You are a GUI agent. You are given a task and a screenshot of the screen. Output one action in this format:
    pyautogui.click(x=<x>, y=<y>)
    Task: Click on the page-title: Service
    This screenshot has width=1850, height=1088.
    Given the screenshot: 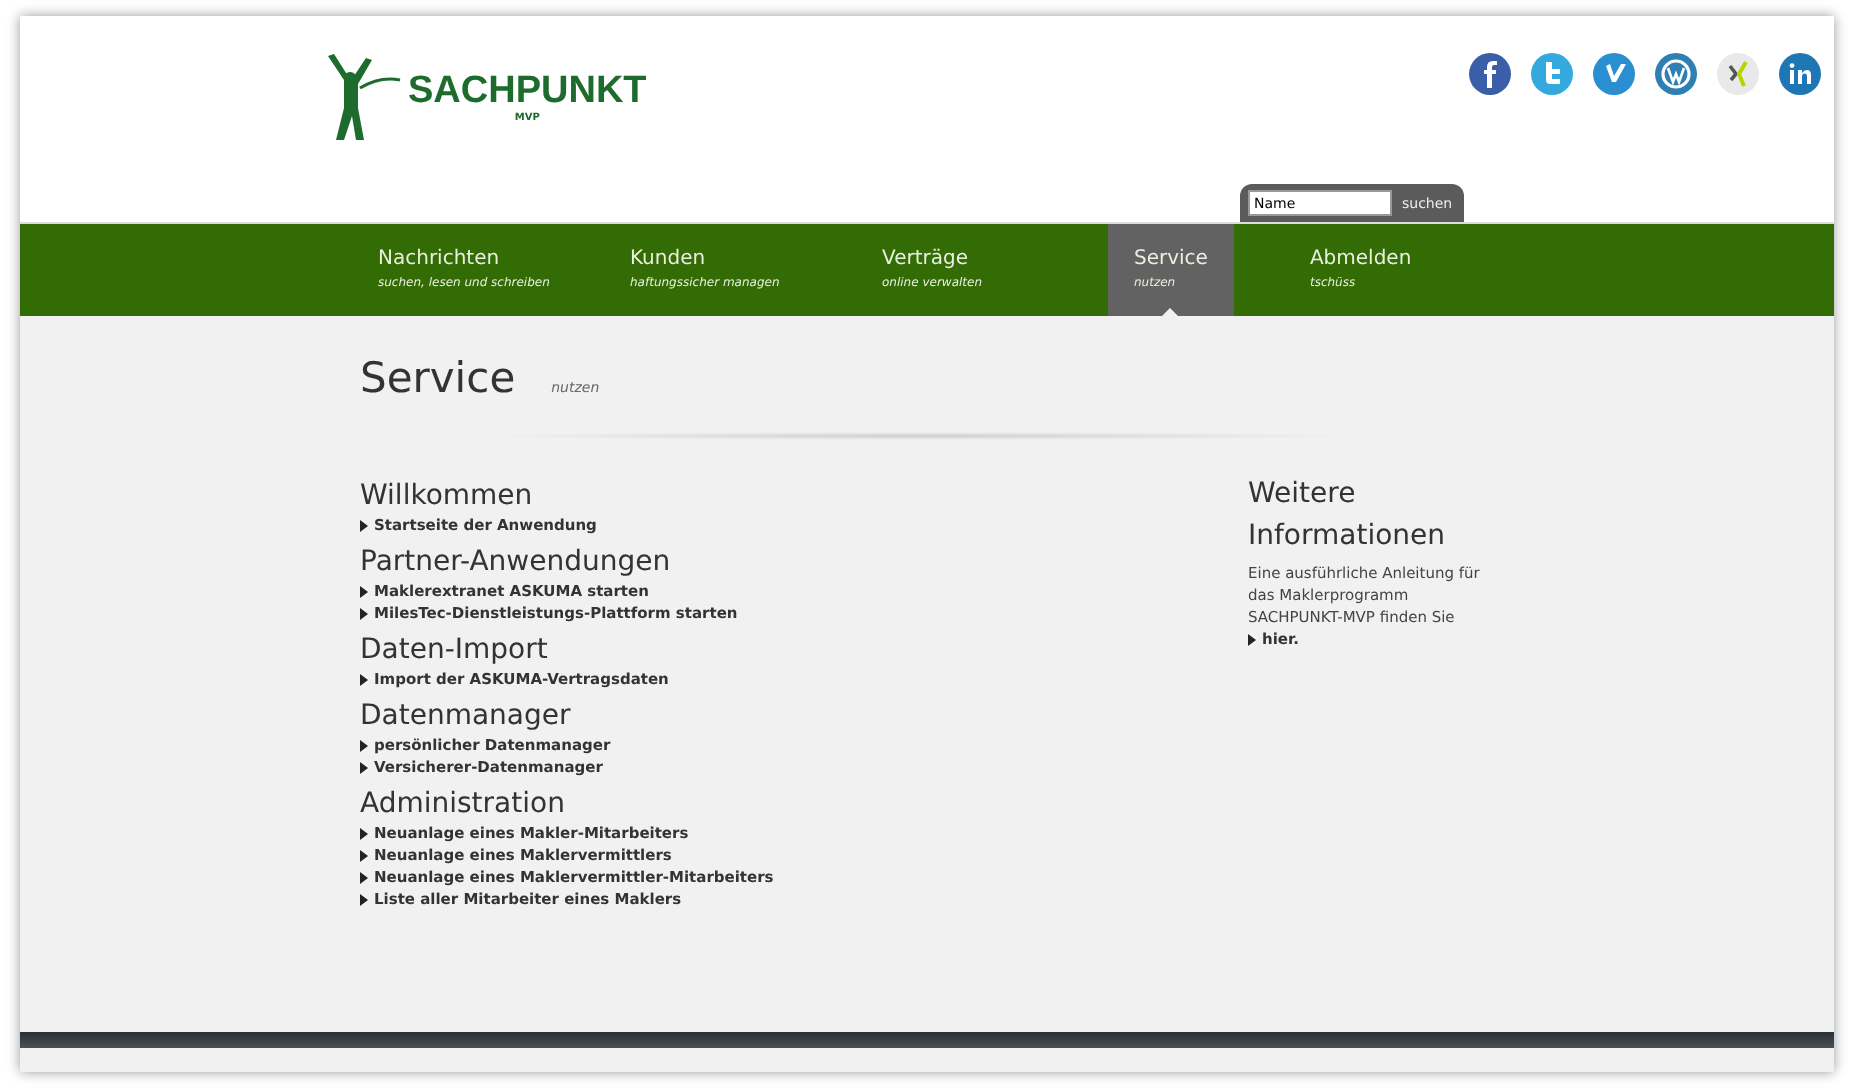 What is the action you would take?
    pyautogui.click(x=438, y=378)
    